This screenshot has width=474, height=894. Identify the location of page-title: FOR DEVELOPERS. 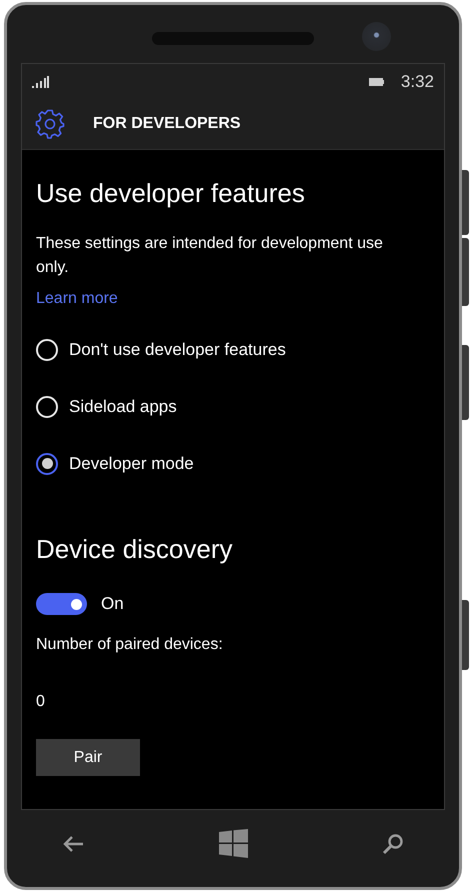
(167, 124).